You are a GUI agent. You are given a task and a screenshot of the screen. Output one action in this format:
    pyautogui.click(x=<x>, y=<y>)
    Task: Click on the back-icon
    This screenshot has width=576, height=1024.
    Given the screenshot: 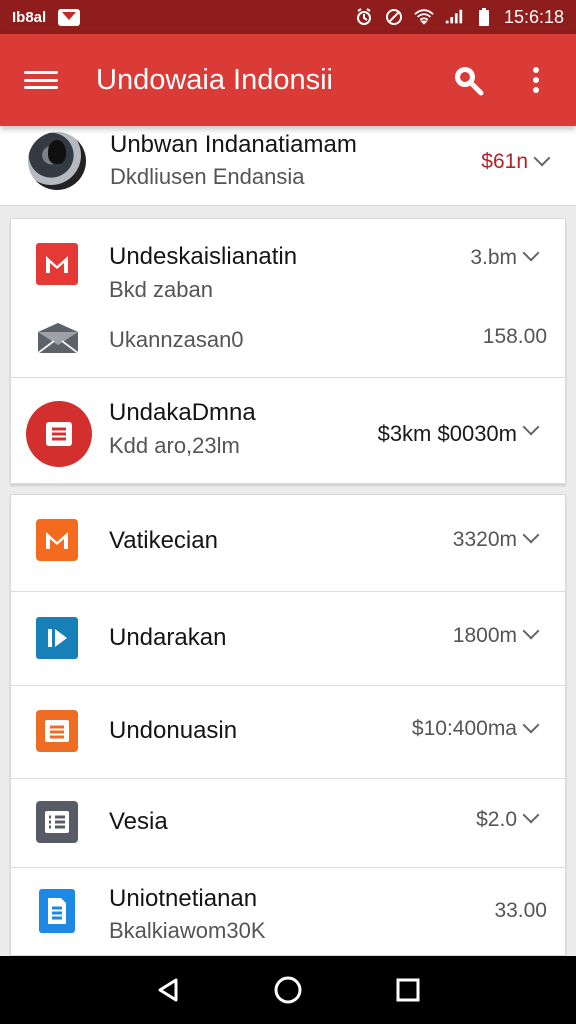 What is the action you would take?
    pyautogui.click(x=168, y=990)
    